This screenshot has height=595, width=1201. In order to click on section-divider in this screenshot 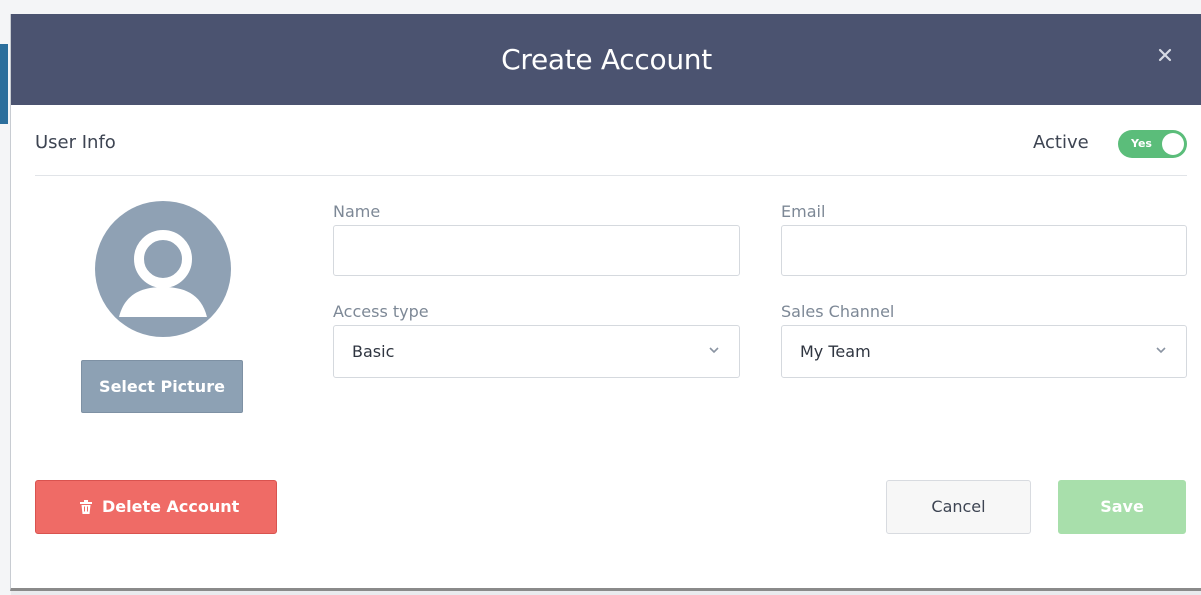, I will do `click(611, 175)`.